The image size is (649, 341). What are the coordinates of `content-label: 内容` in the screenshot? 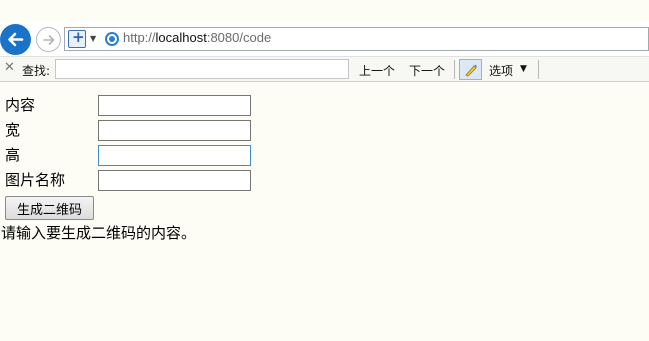 It's located at (20, 105).